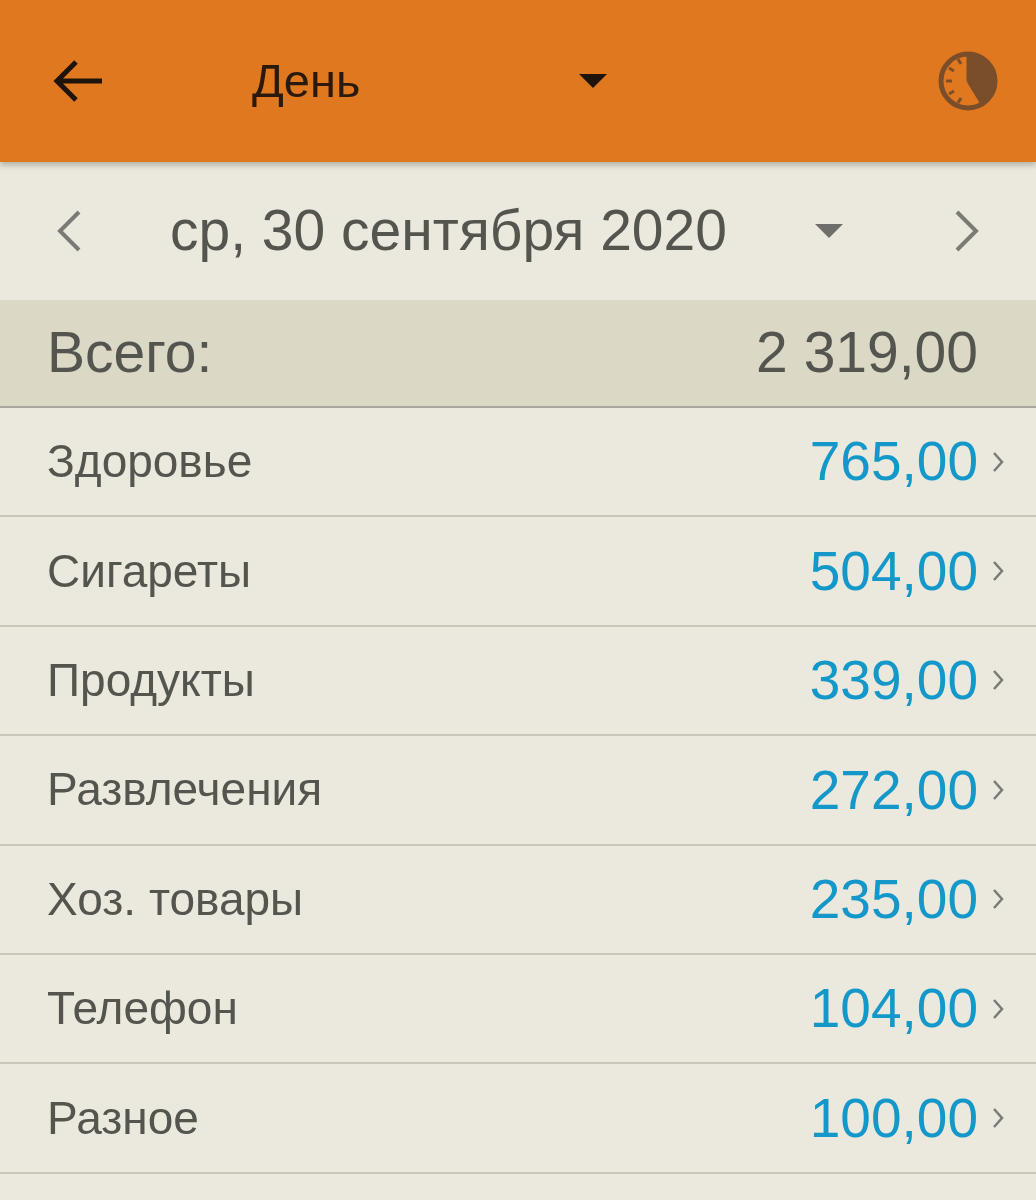  Describe the element at coordinates (149, 571) in the screenshot. I see `category-name: Сигареты` at that location.